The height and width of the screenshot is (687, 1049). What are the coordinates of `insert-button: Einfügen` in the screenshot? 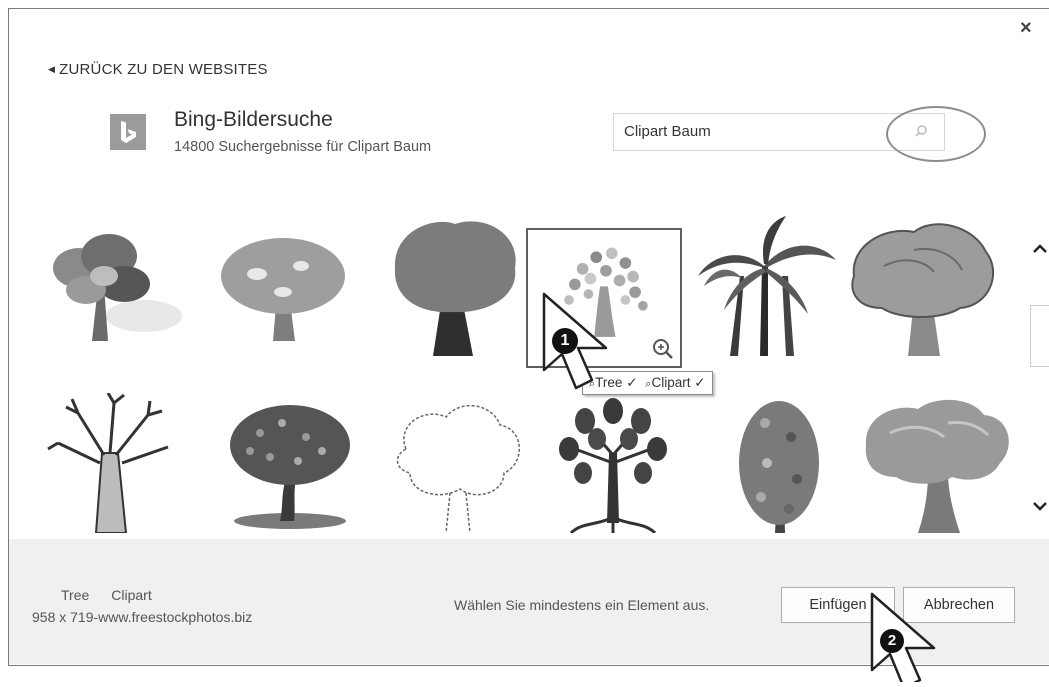 It's located at (838, 605).